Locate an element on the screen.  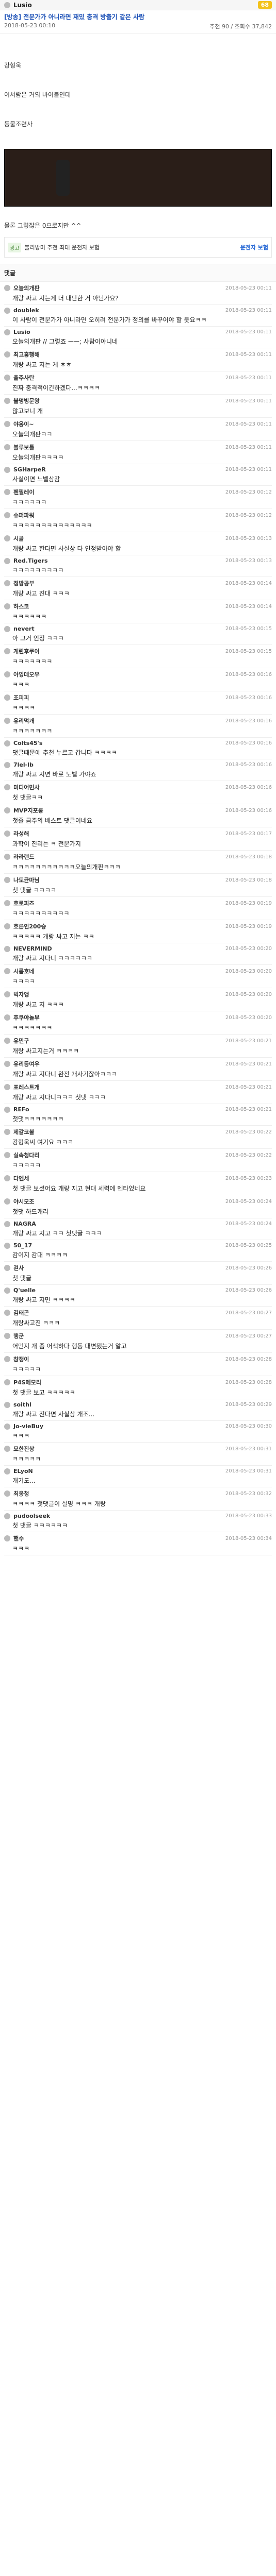
comment-author: NAGRA is located at coordinates (24, 1224).